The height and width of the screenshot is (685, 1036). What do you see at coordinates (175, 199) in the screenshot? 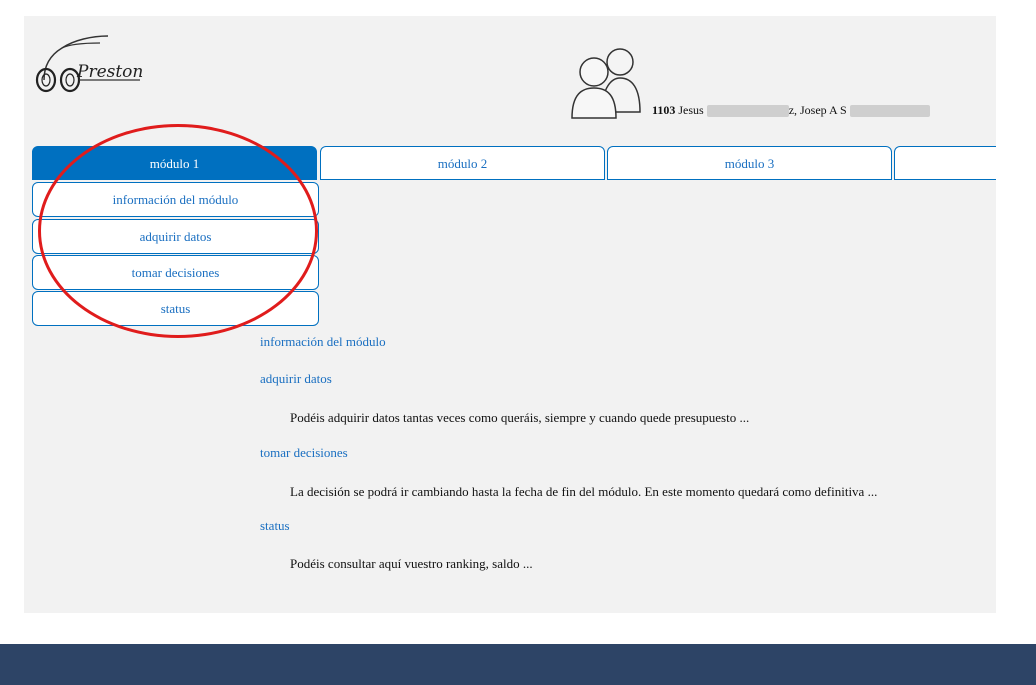
I see `submenu-informacion: información del módulo` at bounding box center [175, 199].